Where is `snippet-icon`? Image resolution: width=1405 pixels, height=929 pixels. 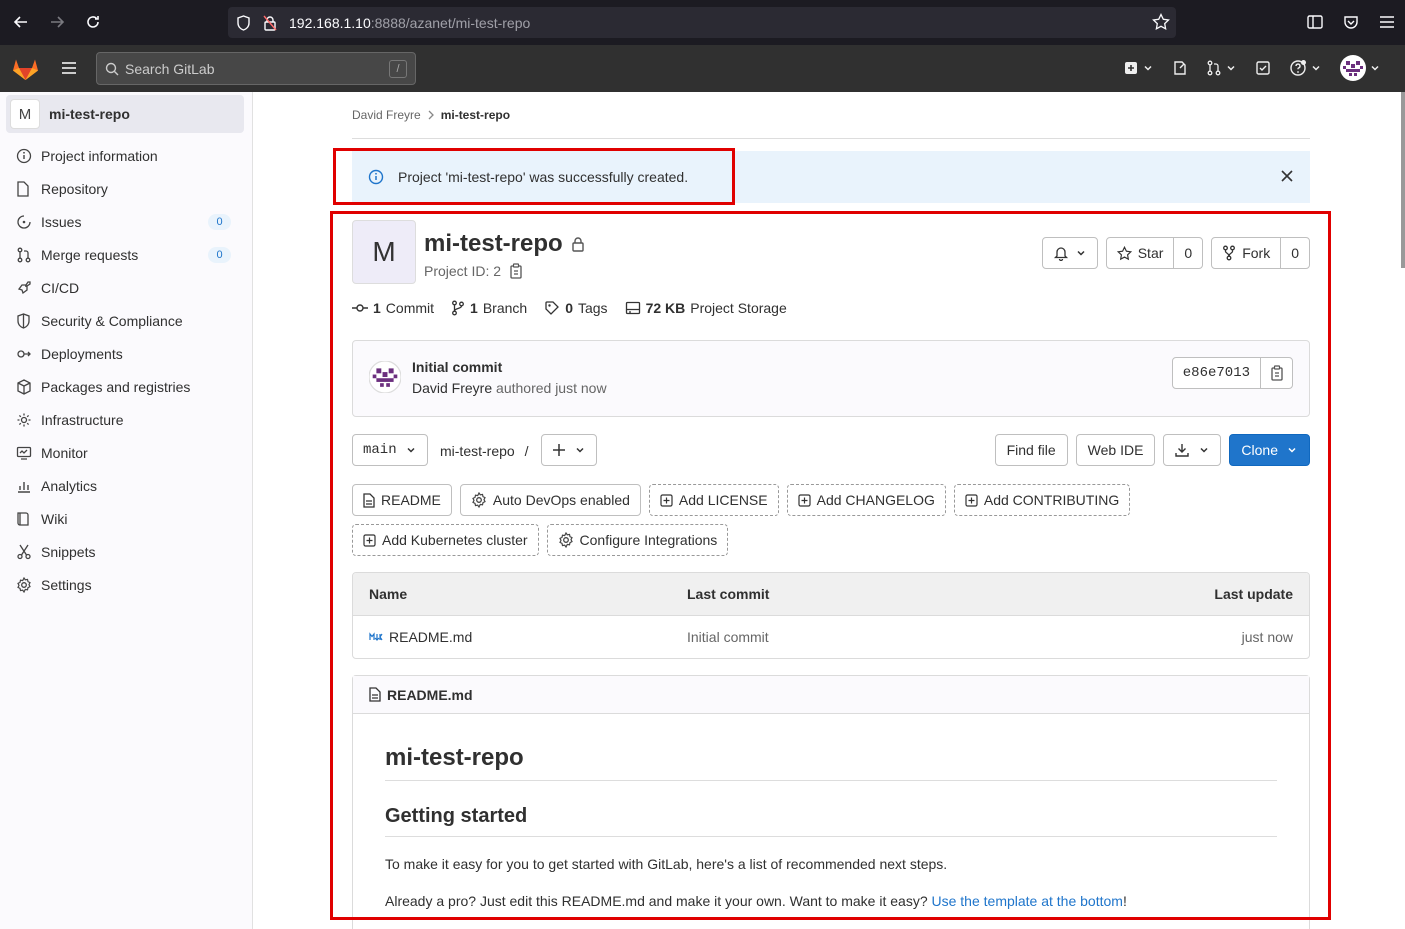 snippet-icon is located at coordinates (25, 552).